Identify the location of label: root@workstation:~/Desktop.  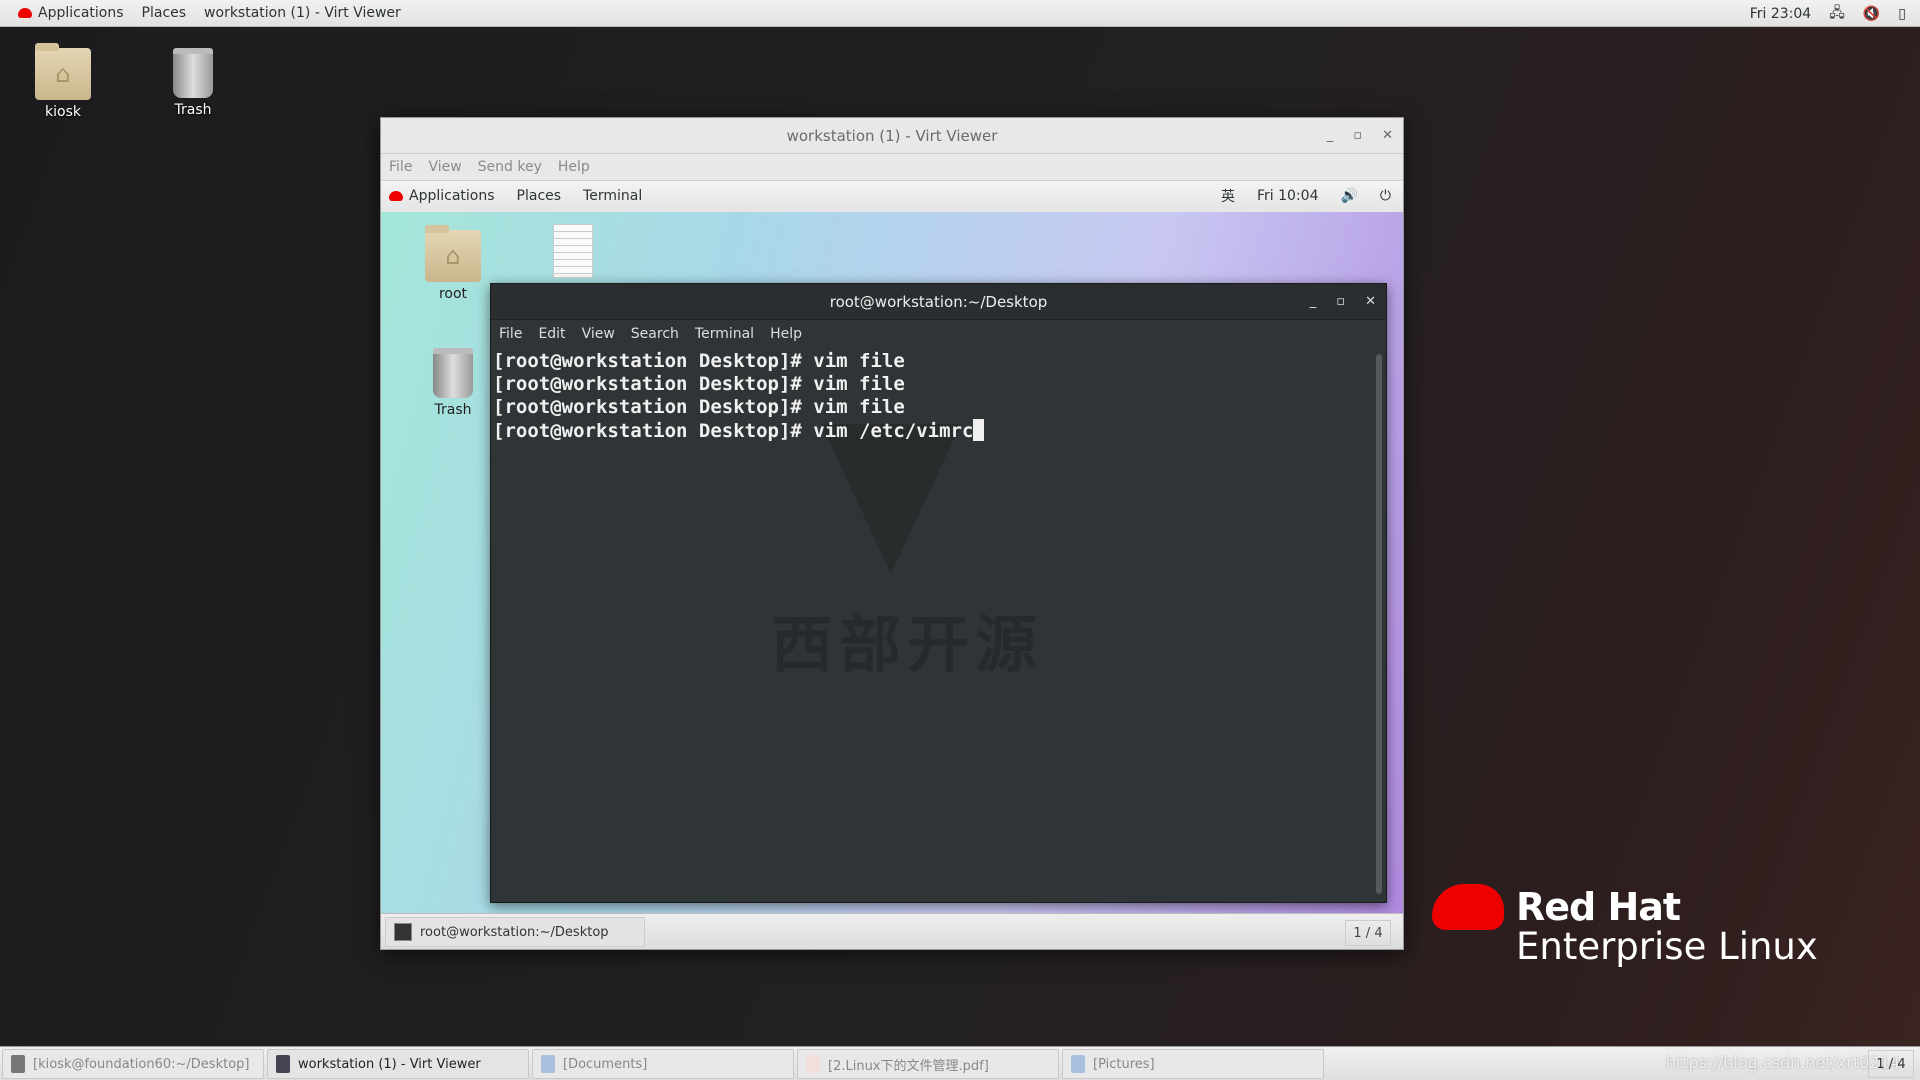
(514, 932).